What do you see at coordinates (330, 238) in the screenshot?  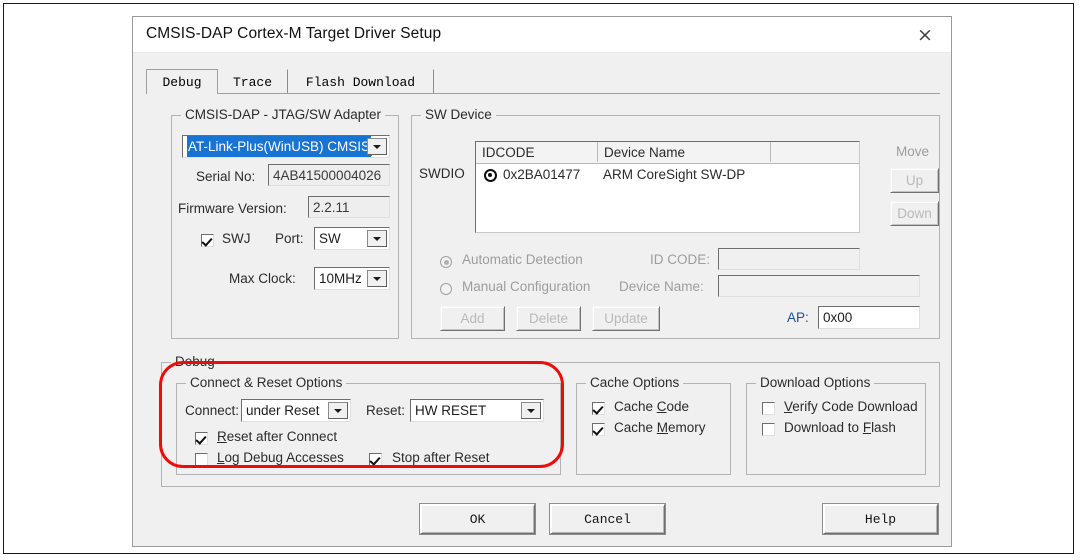 I see `port-select-value: SW` at bounding box center [330, 238].